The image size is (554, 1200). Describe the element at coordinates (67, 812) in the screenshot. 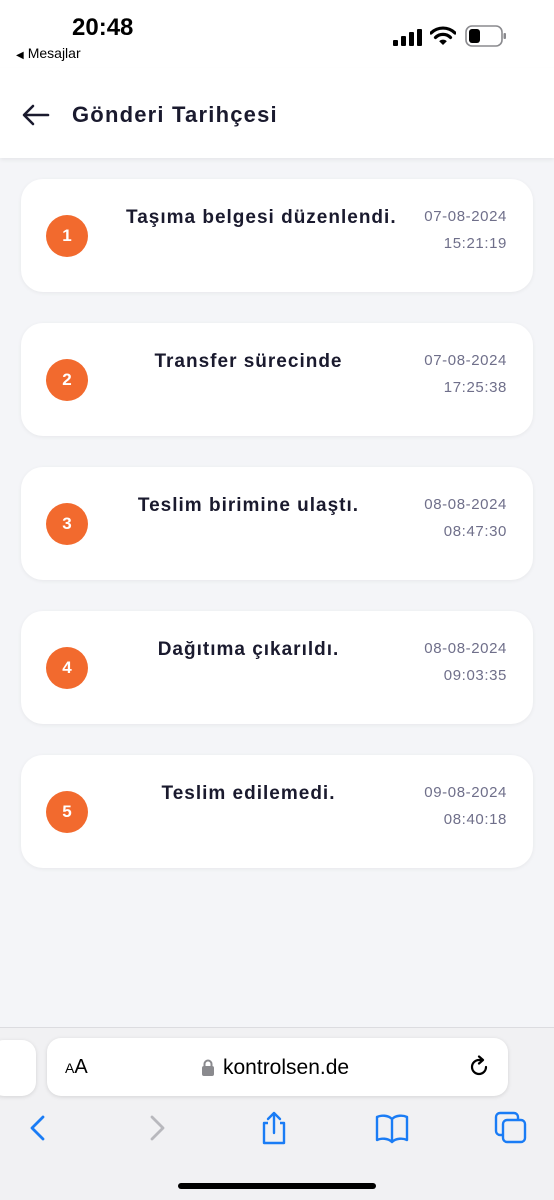

I see `step-badge: 5` at that location.